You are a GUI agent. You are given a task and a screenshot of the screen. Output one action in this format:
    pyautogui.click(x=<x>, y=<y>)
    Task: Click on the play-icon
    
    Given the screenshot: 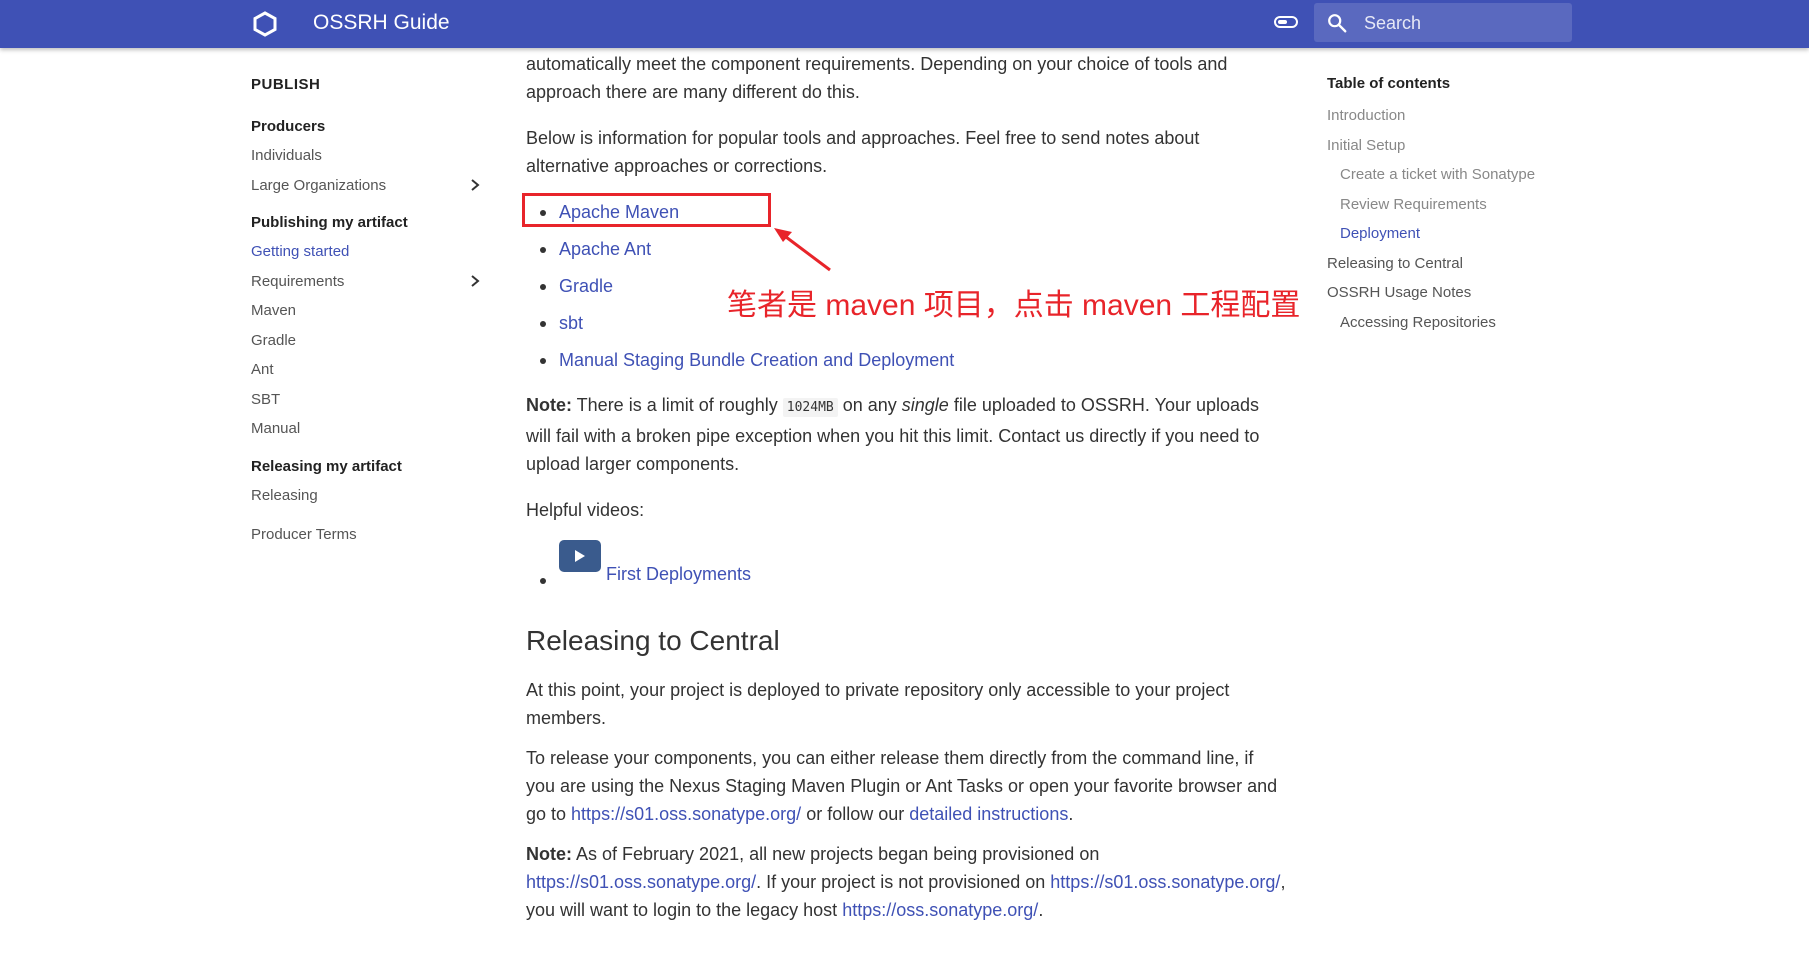 What is the action you would take?
    pyautogui.click(x=580, y=556)
    